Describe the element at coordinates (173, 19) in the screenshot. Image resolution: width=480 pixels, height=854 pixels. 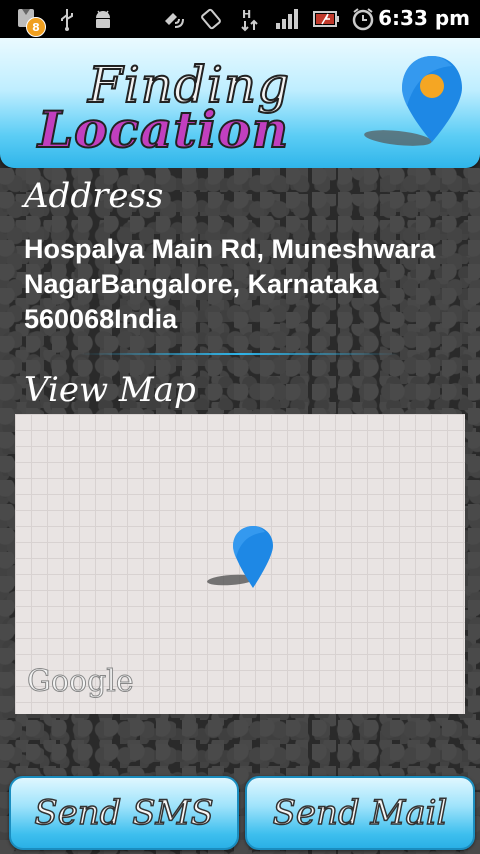
I see `gps-icon` at that location.